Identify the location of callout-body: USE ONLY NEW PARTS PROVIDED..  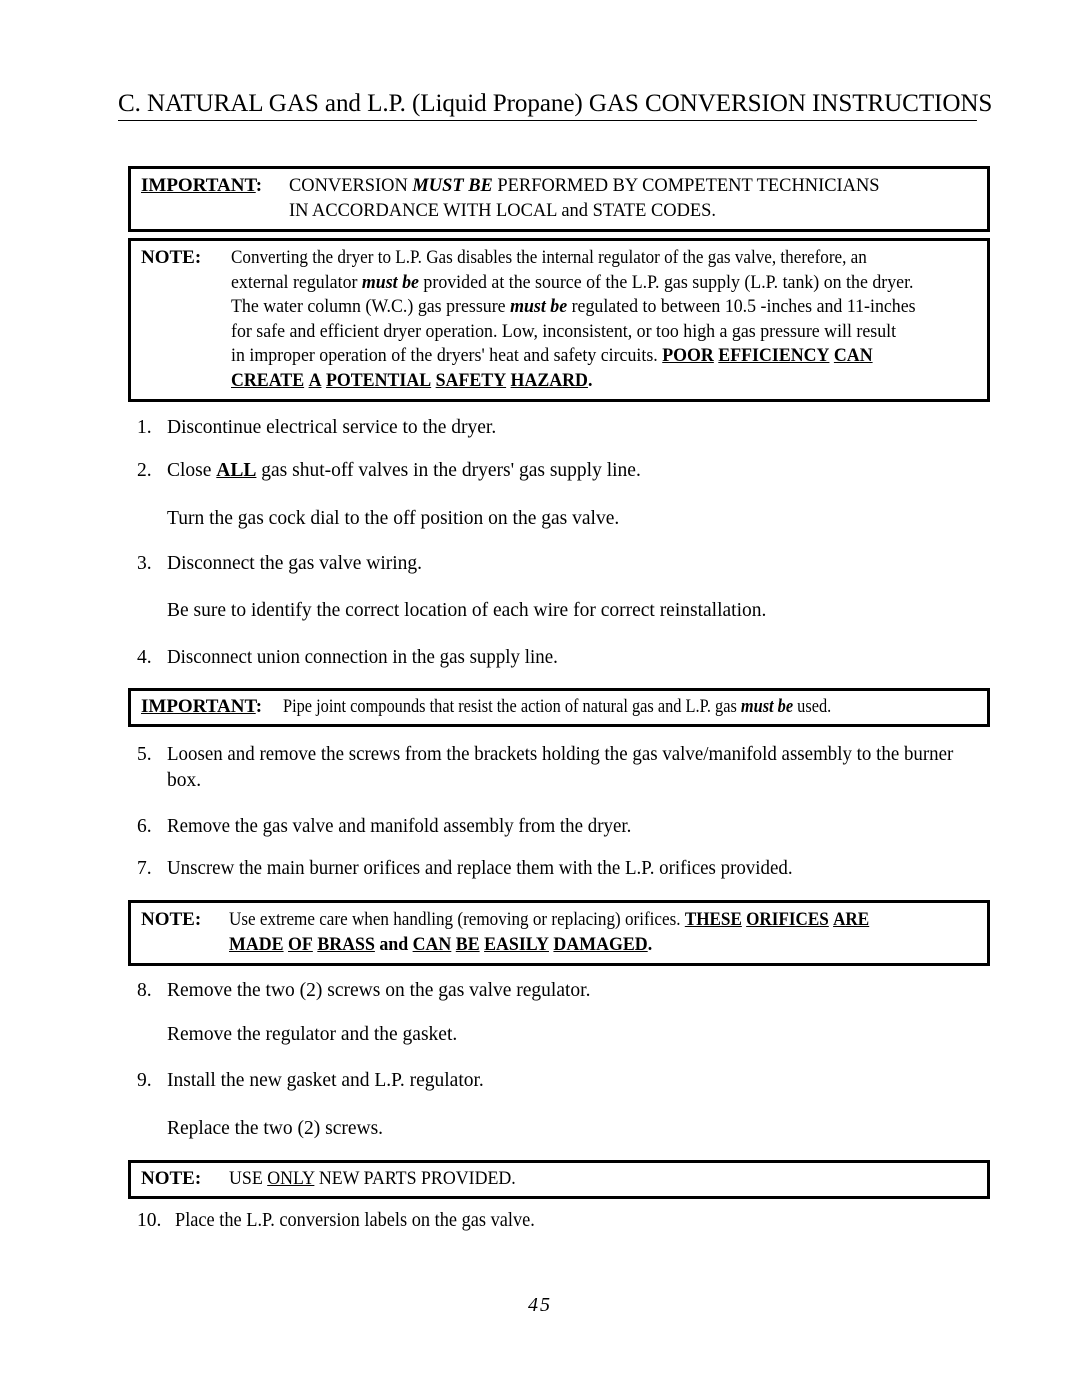
(372, 1178).